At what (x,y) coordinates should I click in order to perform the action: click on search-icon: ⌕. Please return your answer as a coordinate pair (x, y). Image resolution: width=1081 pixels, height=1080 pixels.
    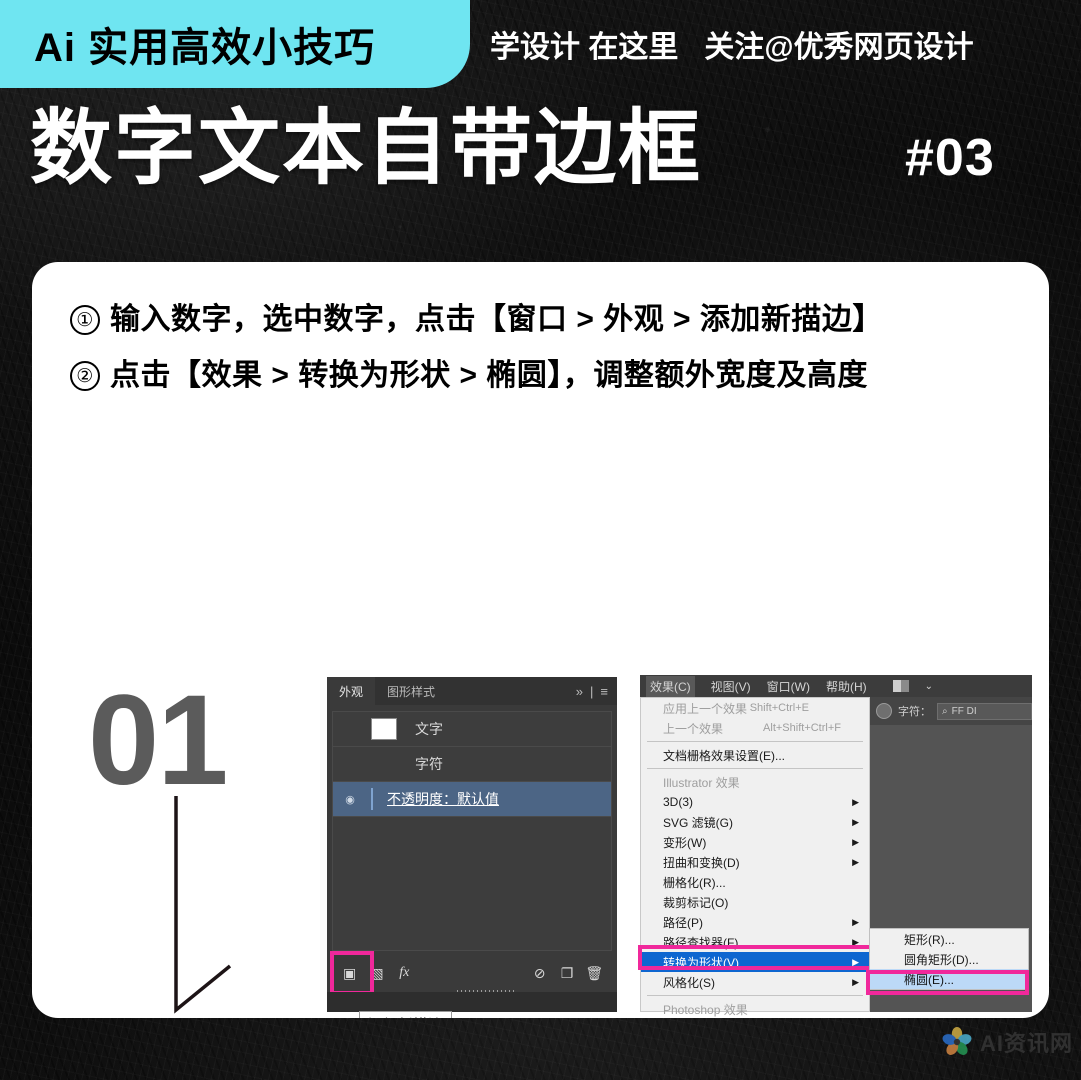
    Looking at the image, I should click on (945, 711).